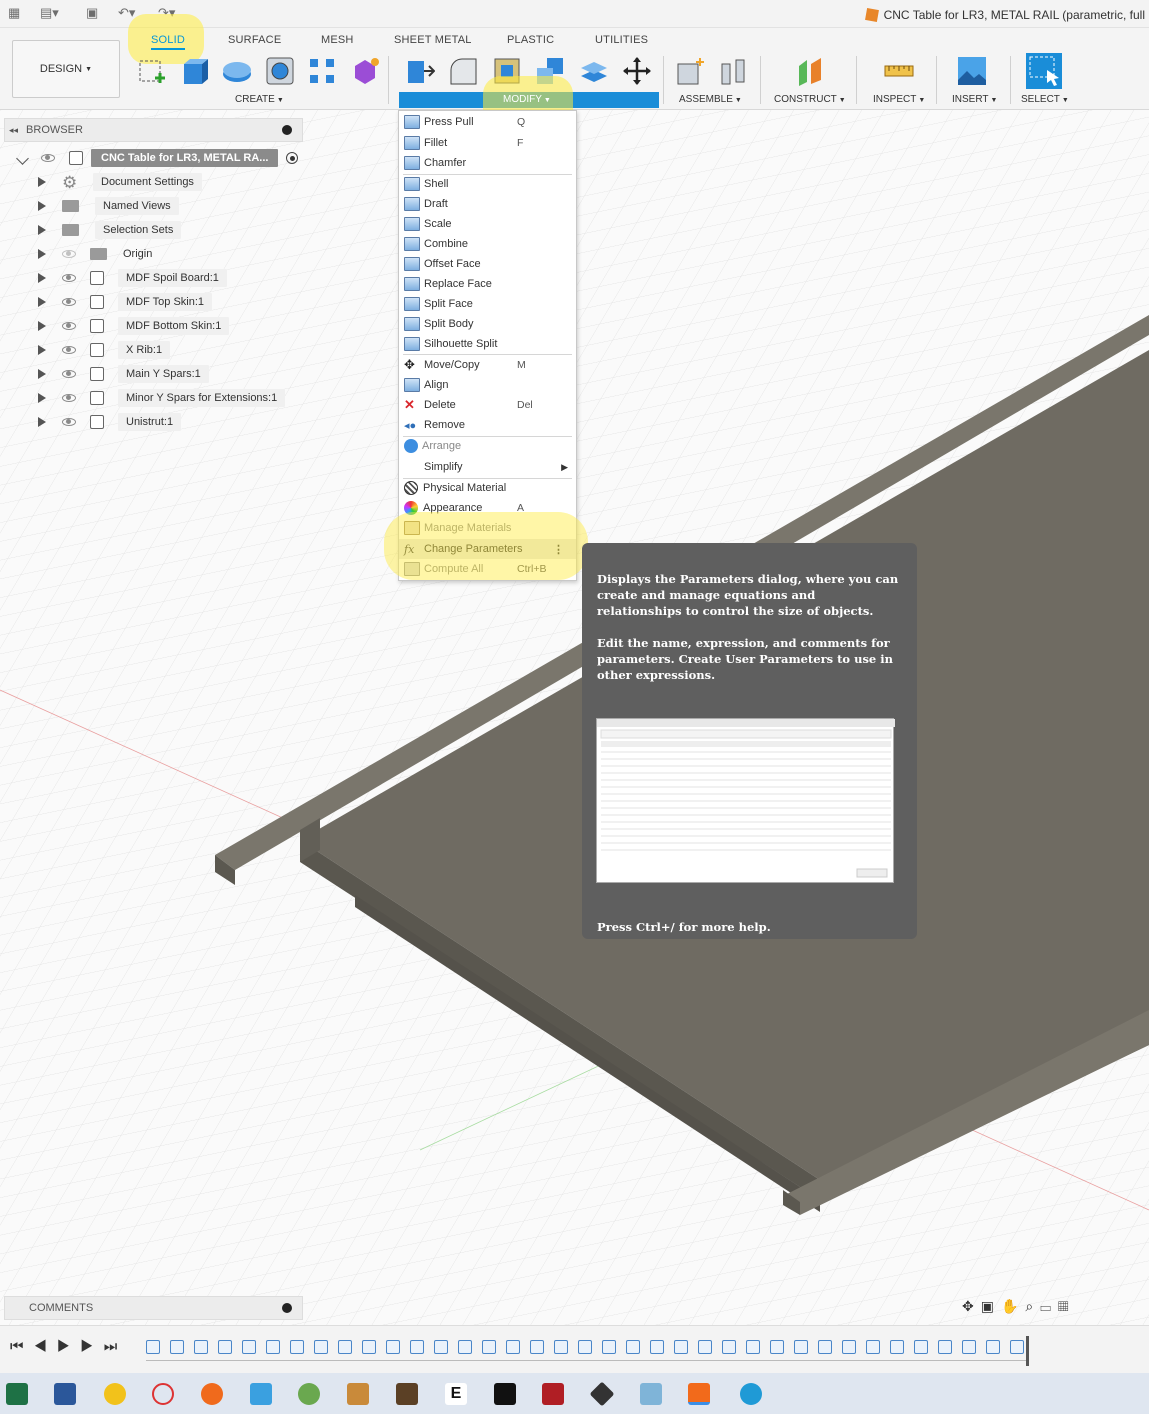 This screenshot has height=1414, width=1149. What do you see at coordinates (487, 324) in the screenshot?
I see `menu-item-split-body: Split Body` at bounding box center [487, 324].